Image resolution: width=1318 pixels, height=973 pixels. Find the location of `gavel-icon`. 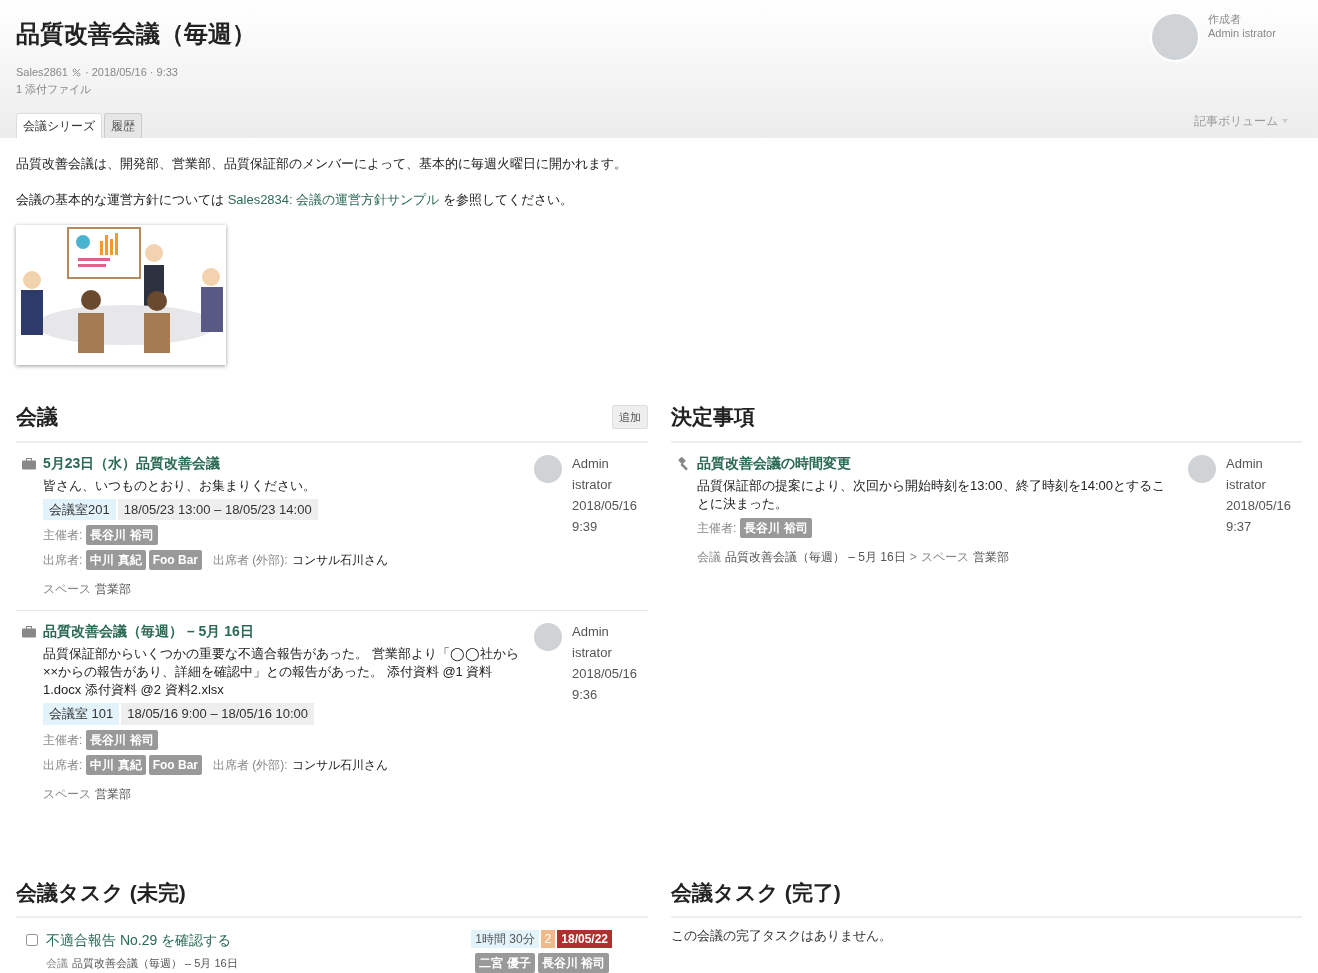

gavel-icon is located at coordinates (684, 463).